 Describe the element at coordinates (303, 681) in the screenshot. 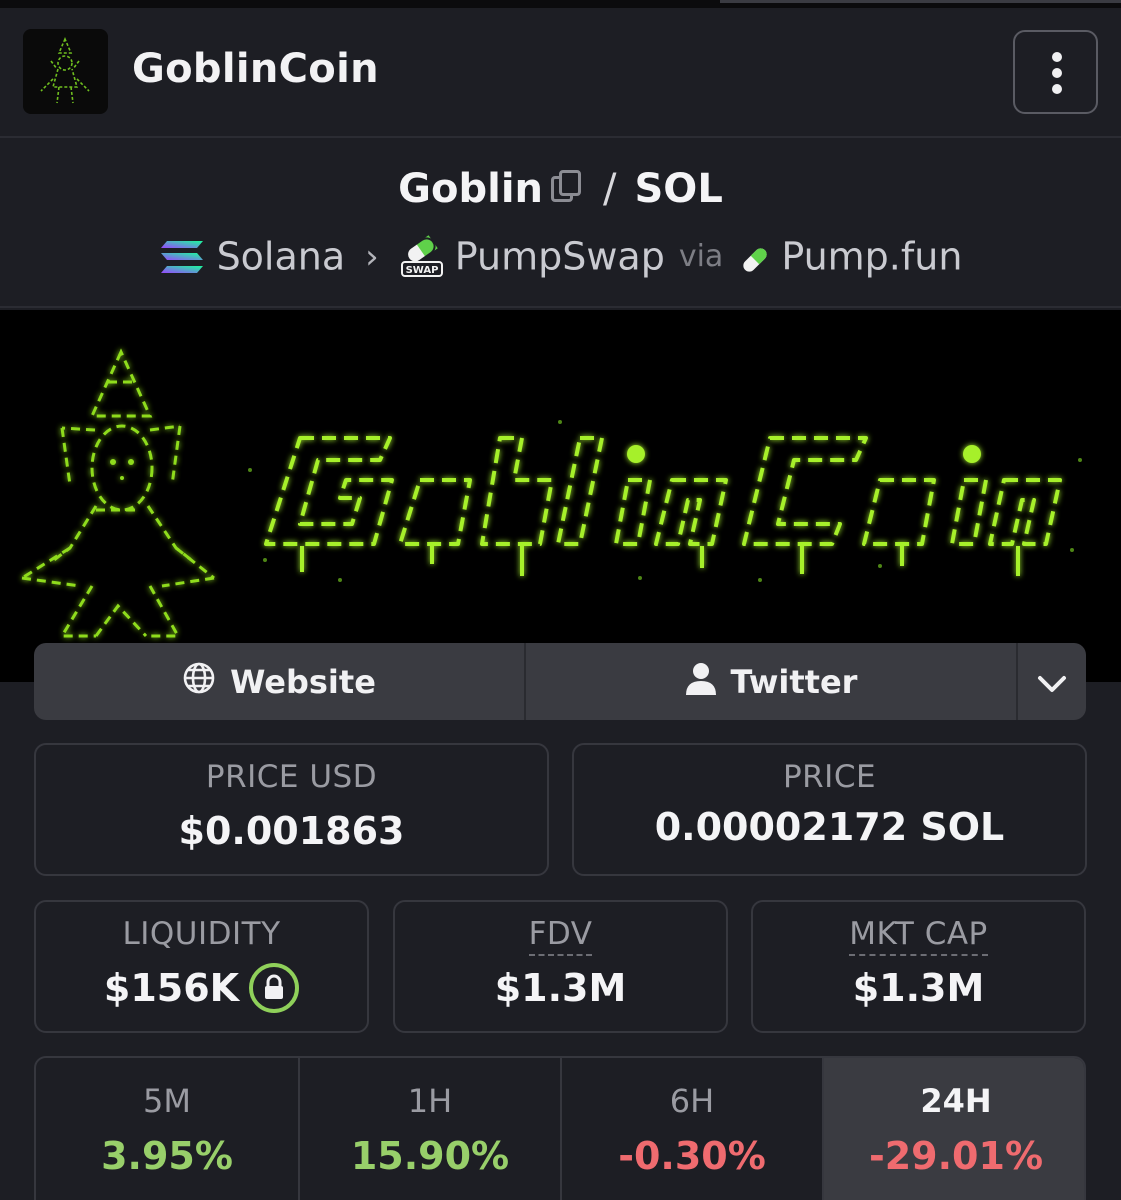

I see `website-label: Website` at that location.